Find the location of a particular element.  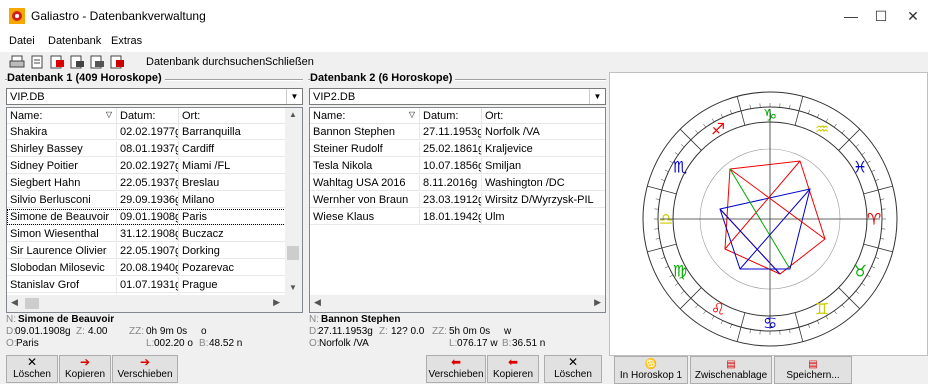

copy-button-2: ⬅ Kopieren is located at coordinates (513, 369).